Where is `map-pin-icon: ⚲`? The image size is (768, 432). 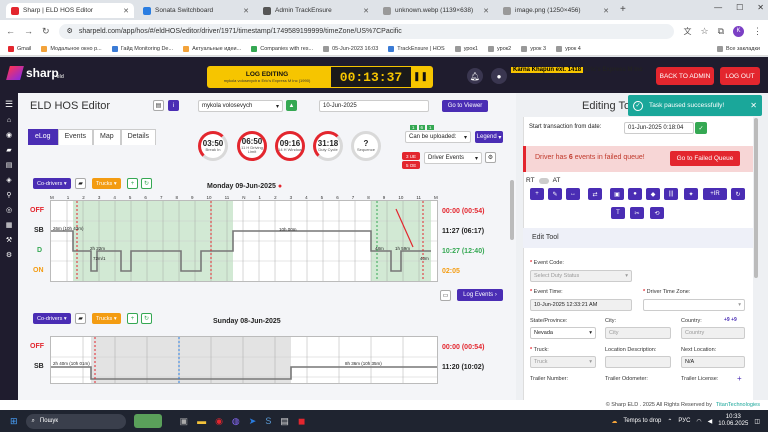 map-pin-icon: ⚲ is located at coordinates (8, 195).